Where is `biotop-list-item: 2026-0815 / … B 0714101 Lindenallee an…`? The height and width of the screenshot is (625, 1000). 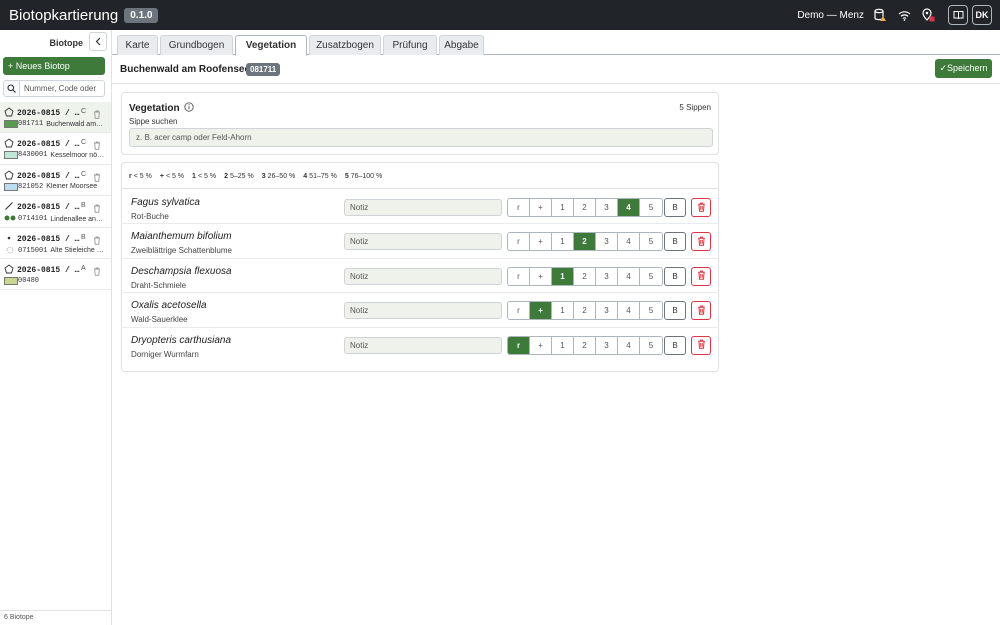 biotop-list-item: 2026-0815 / … B 0714101 Lindenallee an… is located at coordinates (55, 212).